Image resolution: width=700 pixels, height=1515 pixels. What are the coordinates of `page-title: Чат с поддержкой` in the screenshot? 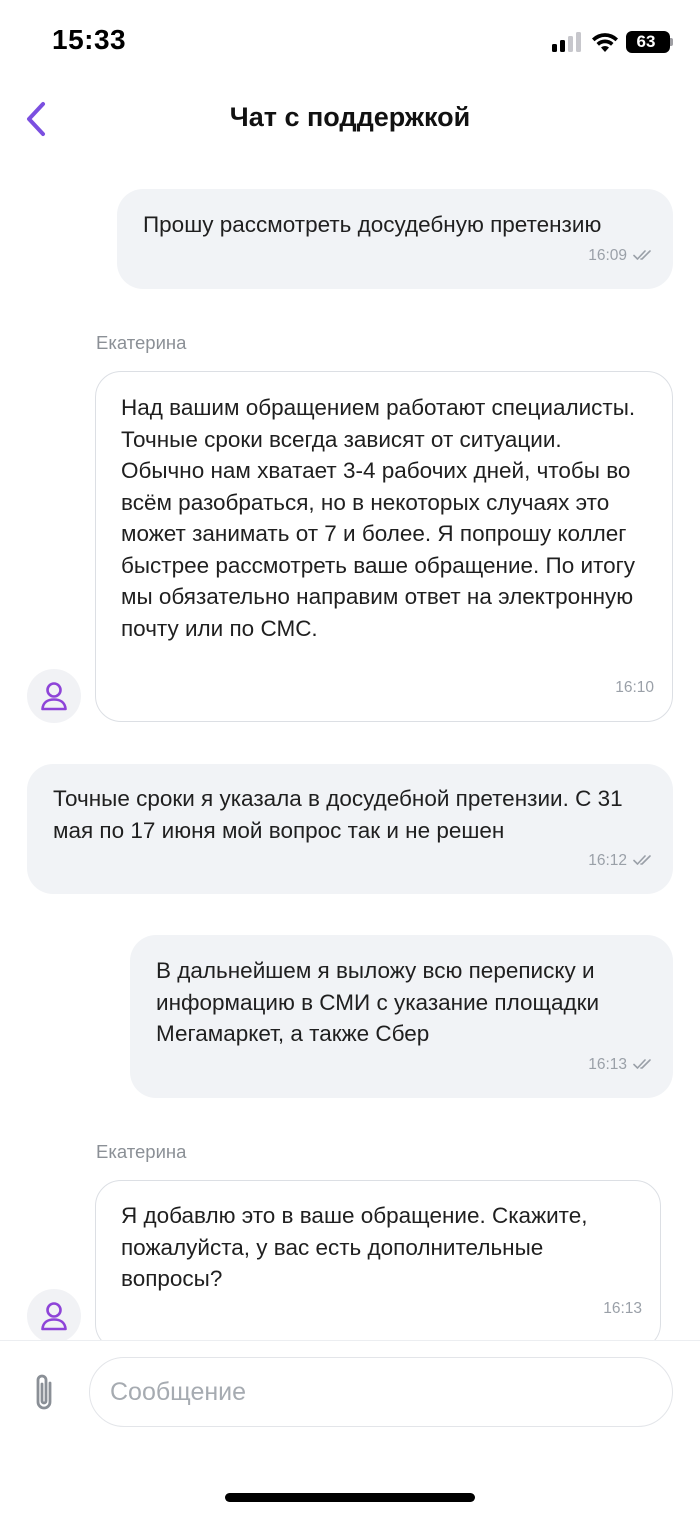 It's located at (350, 117).